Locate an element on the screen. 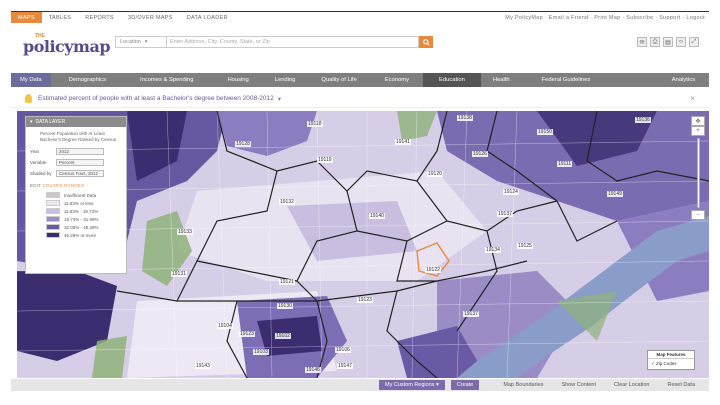  zip-label: 19119 is located at coordinates (325, 160).